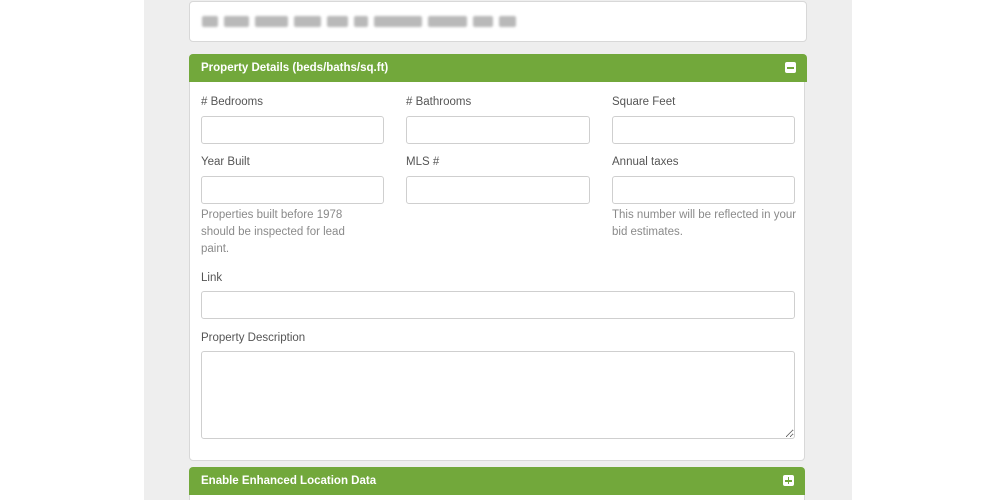 Image resolution: width=1000 pixels, height=500 pixels. I want to click on square-feet-label: Square Feet, so click(644, 102).